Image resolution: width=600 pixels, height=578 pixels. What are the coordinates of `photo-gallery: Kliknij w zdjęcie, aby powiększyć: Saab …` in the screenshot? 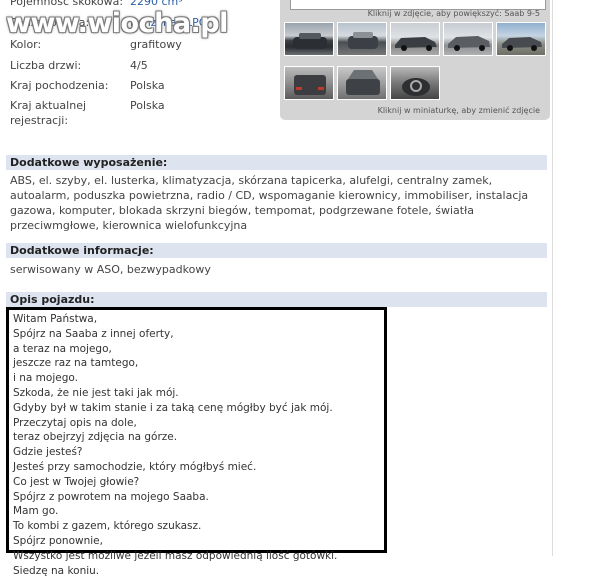 It's located at (415, 60).